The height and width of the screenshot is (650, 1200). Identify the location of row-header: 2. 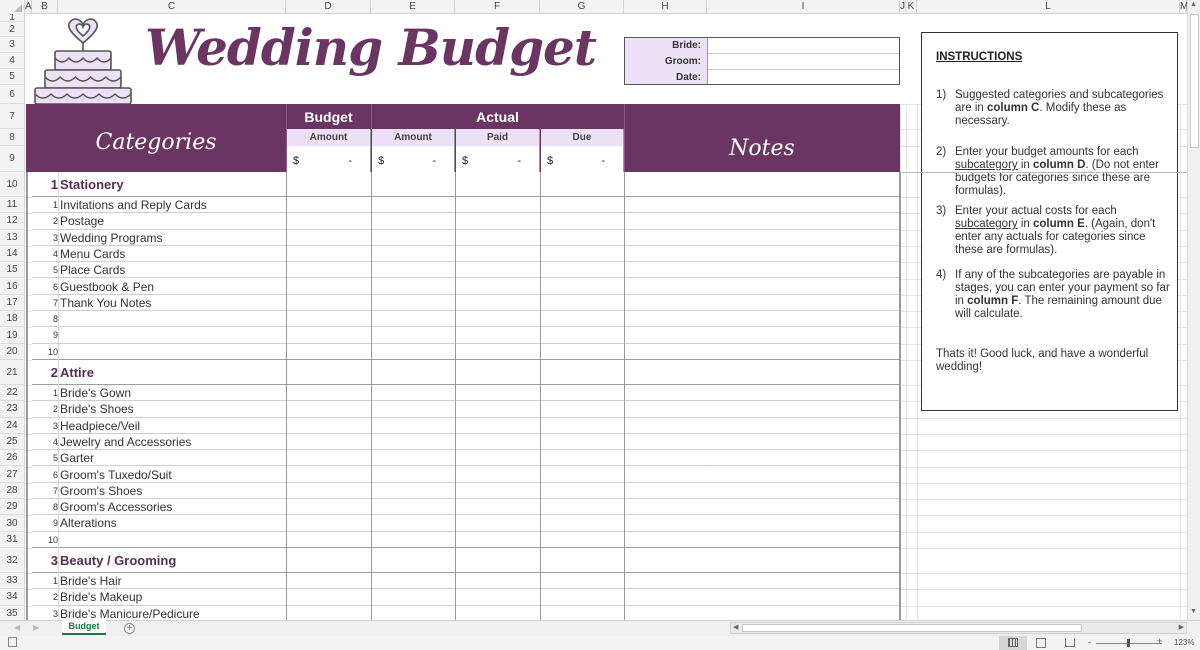
(12, 29).